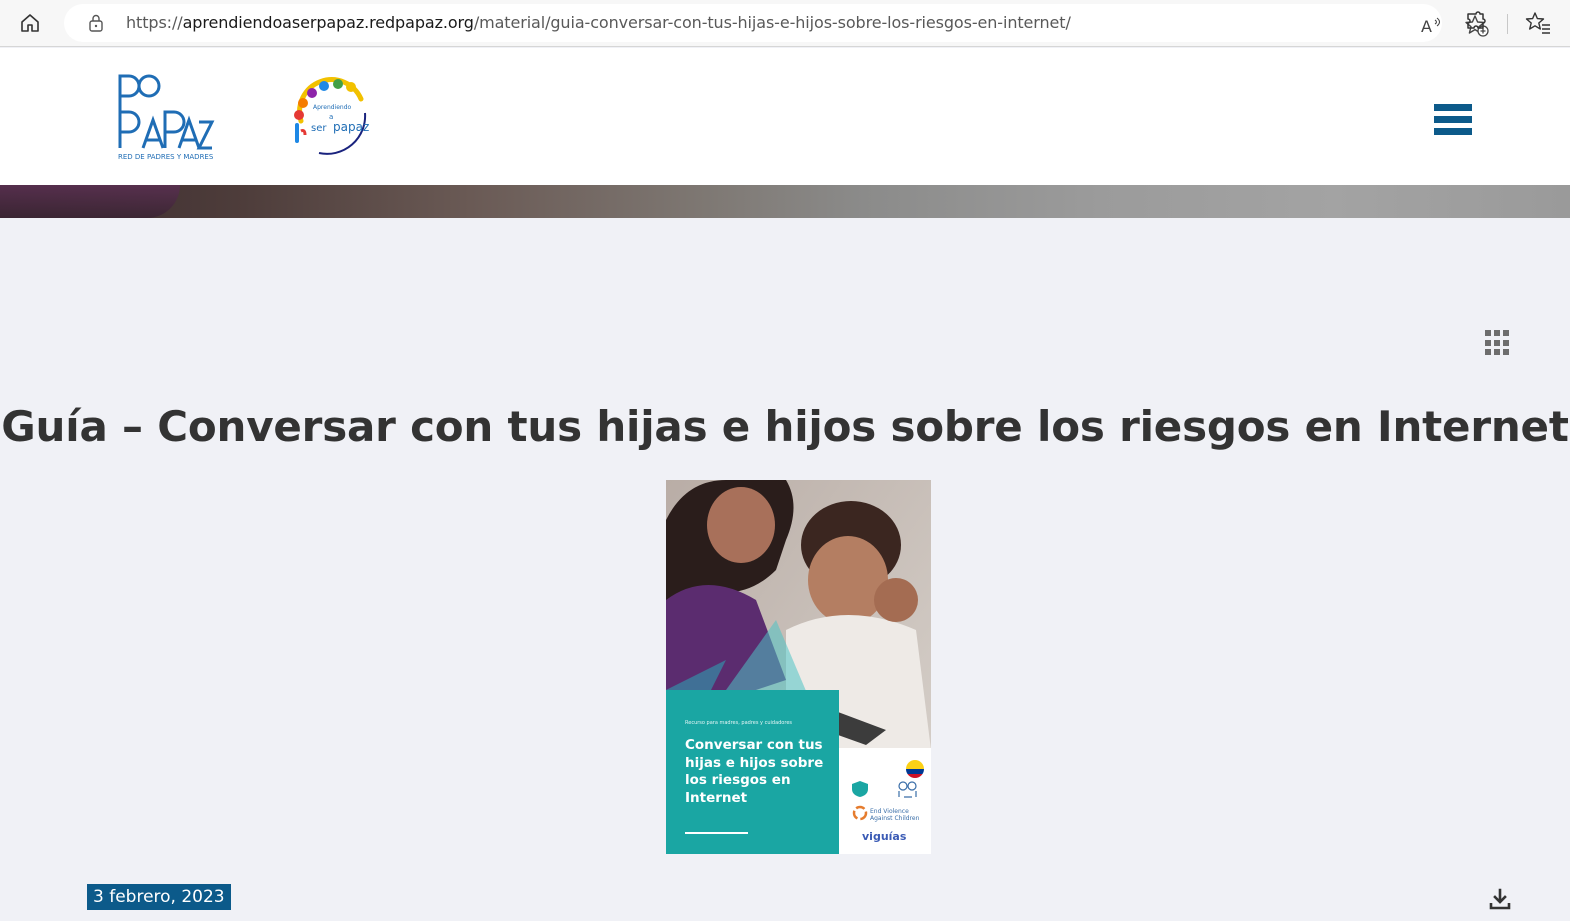  Describe the element at coordinates (895, 815) in the screenshot. I see `end-violence-logo-text: End Violence Against Children` at that location.